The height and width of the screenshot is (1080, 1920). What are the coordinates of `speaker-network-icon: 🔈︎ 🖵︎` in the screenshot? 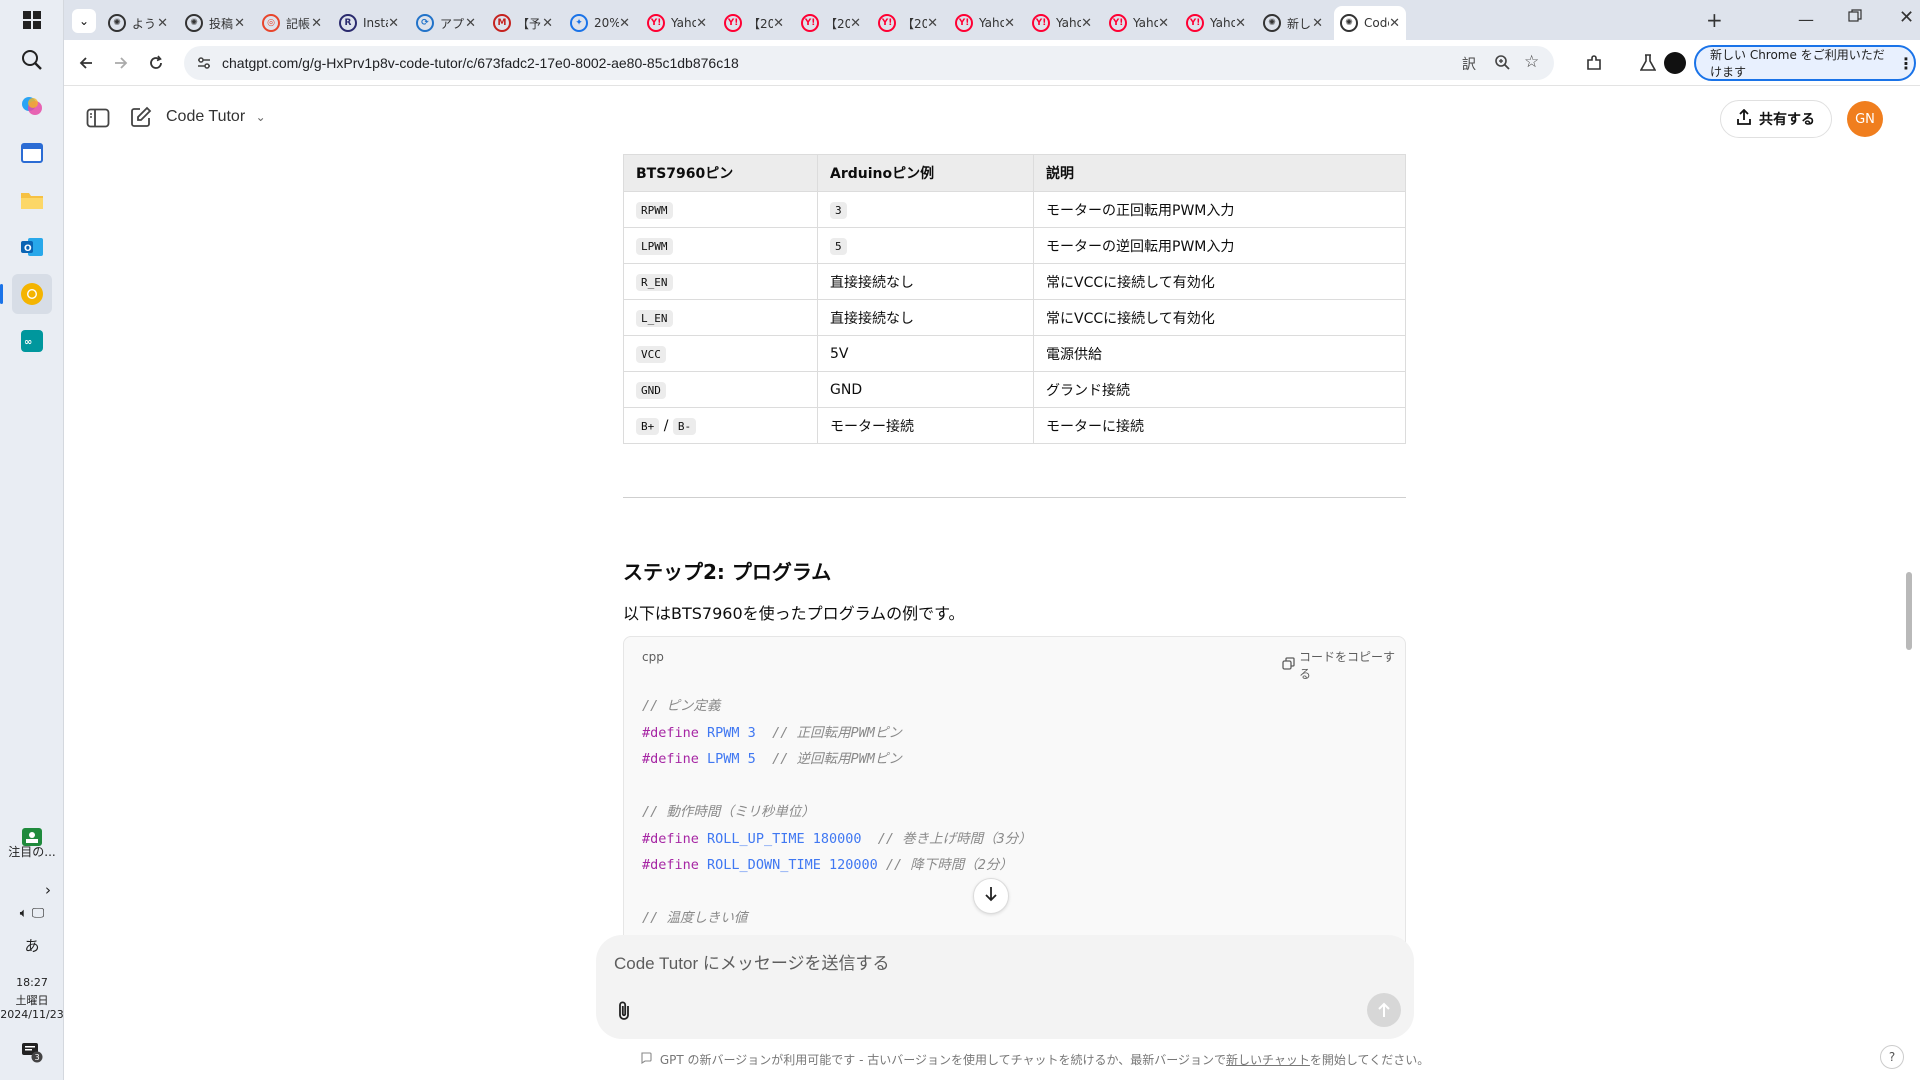 It's located at (32, 913).